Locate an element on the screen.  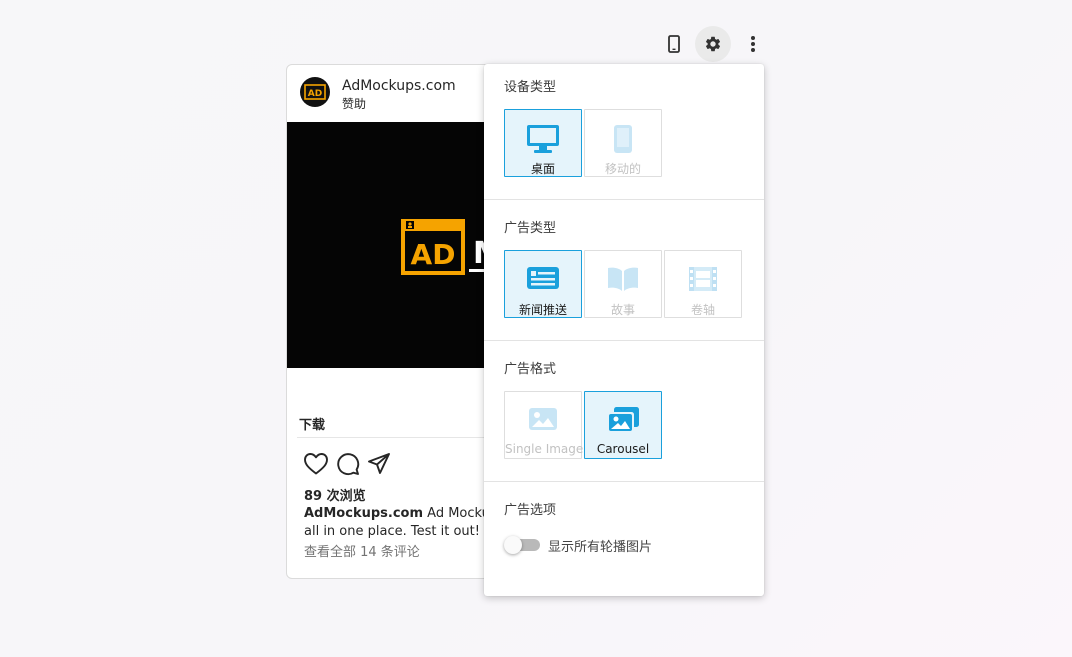
carousel-icon is located at coordinates (623, 420).